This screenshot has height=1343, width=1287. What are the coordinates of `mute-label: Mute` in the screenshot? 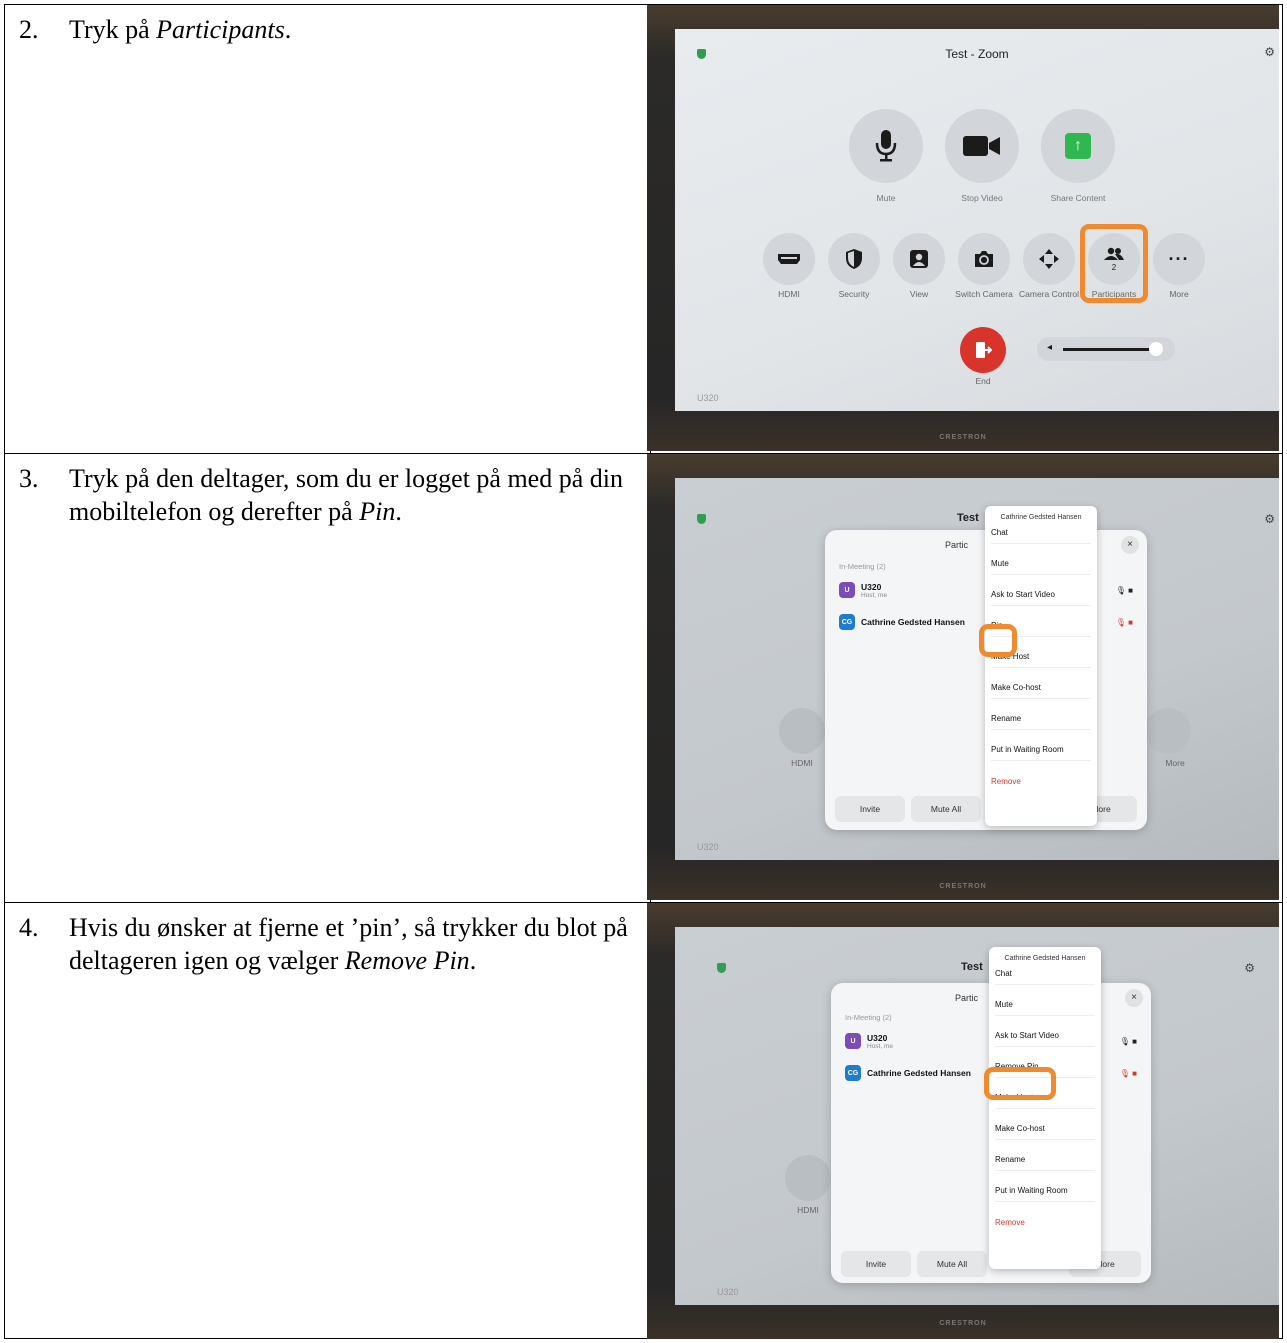 It's located at (886, 198).